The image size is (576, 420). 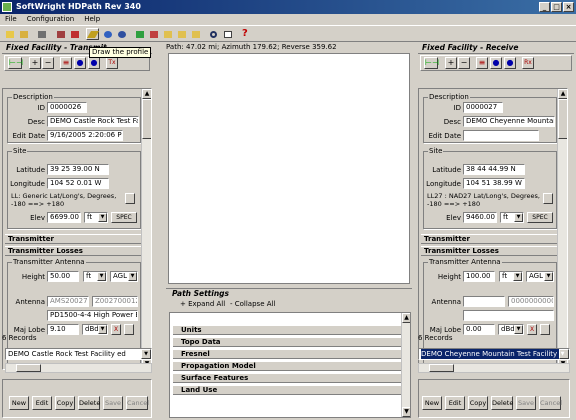 I want to click on desc-field: DEMO Castle Rock Test Facilit, so click(x=93, y=121).